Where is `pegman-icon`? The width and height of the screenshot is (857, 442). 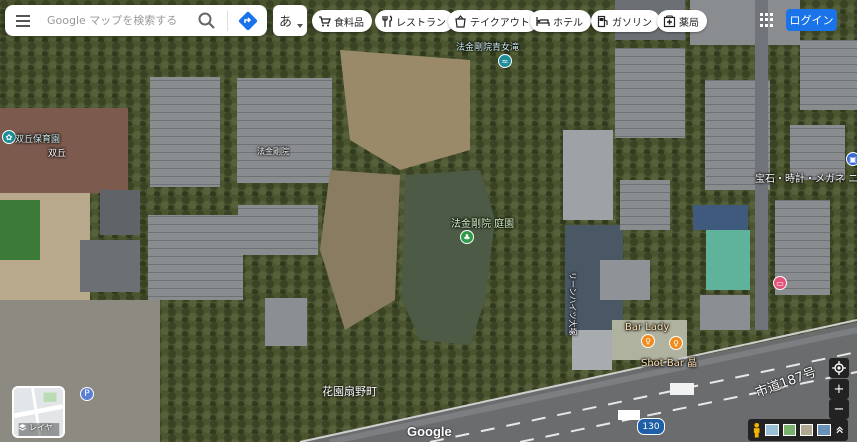
pegman-icon is located at coordinates (756, 430).